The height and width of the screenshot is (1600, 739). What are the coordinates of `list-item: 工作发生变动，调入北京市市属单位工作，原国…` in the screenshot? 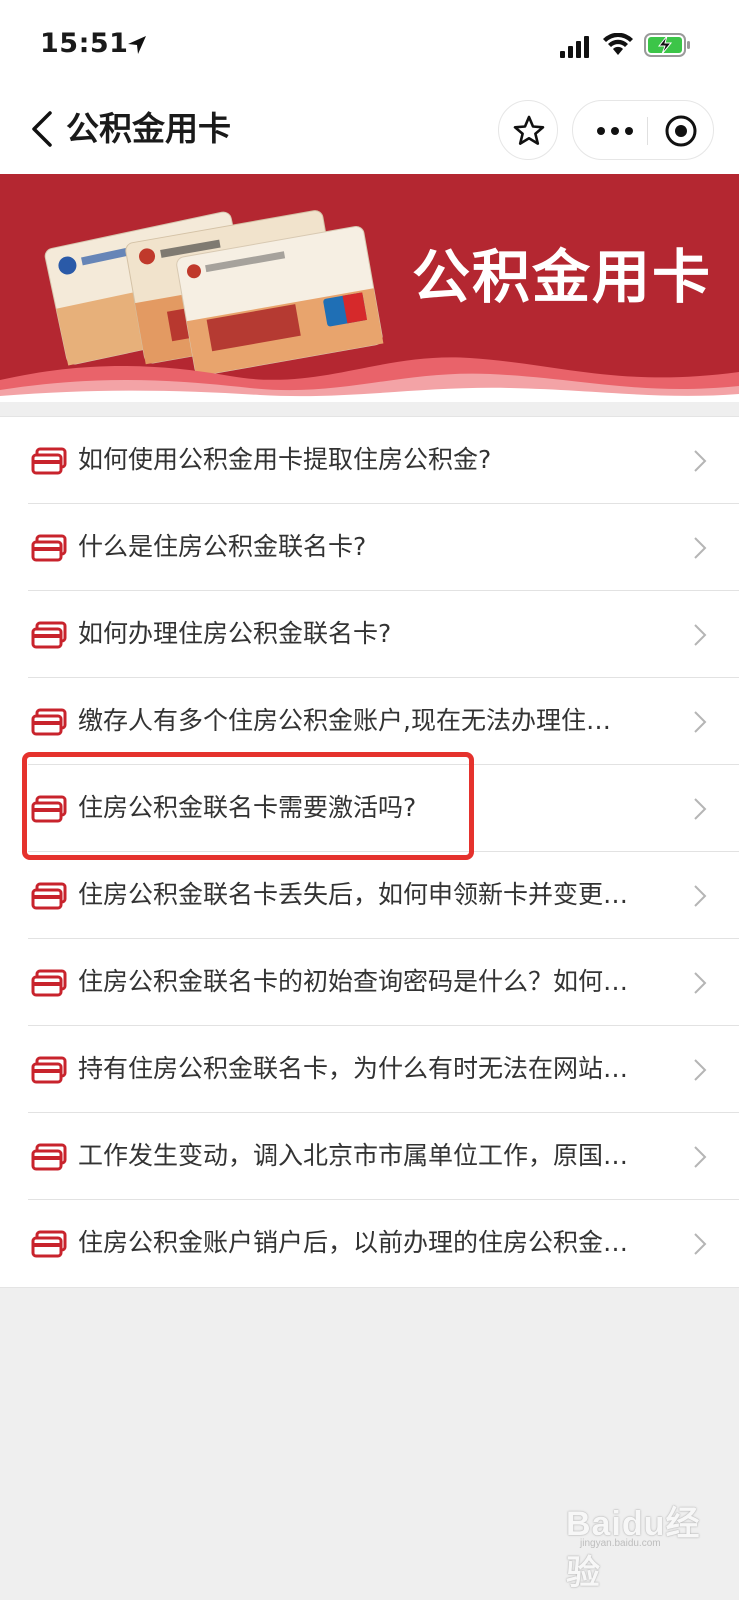 It's located at (383, 1156).